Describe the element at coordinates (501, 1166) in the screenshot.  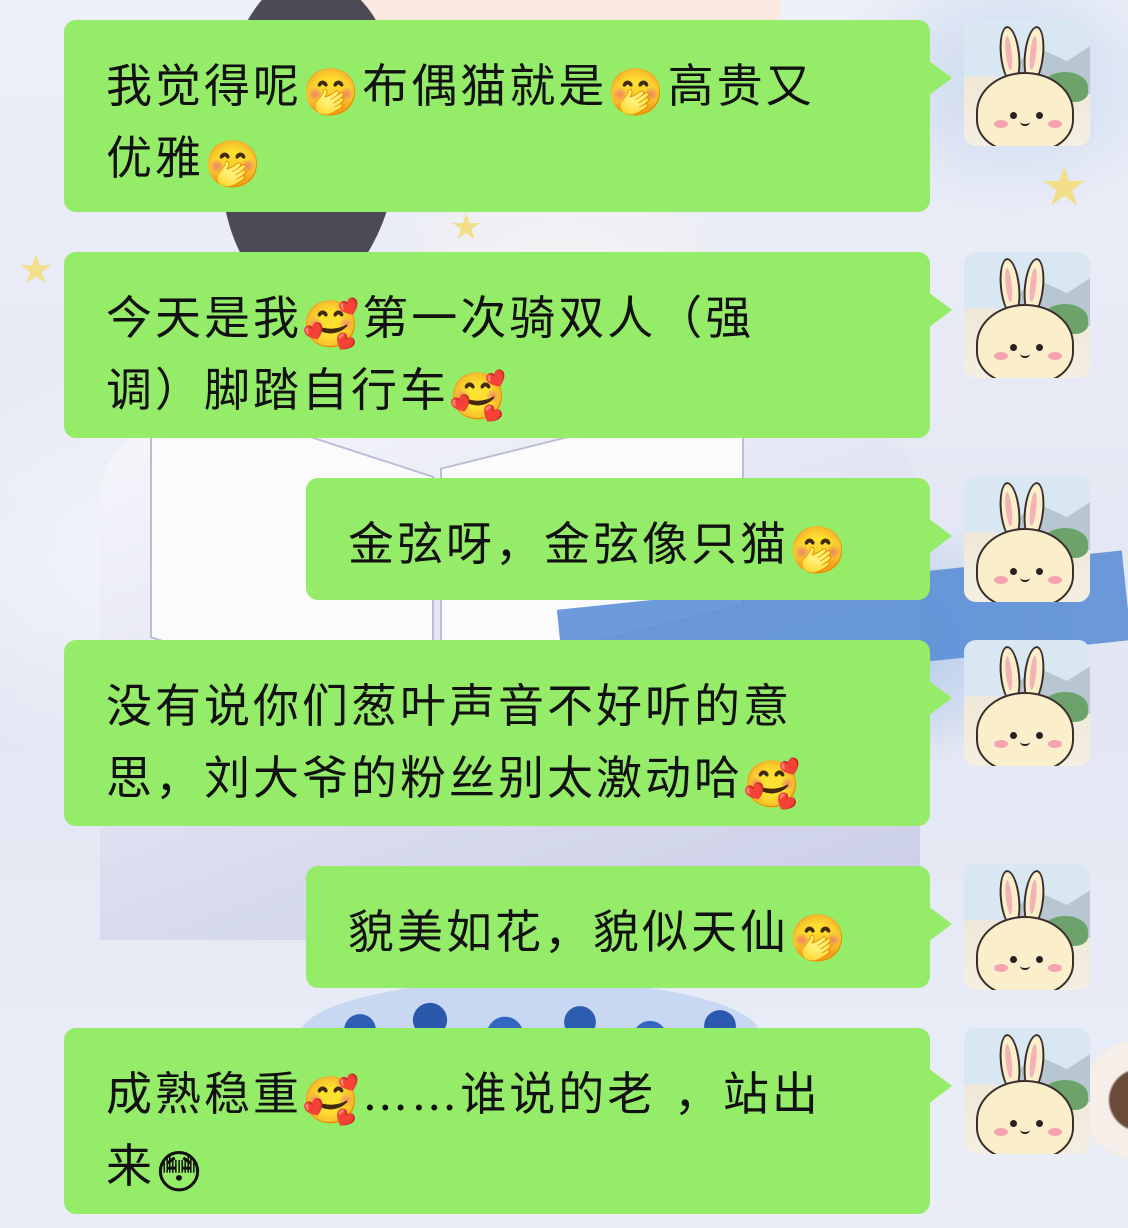
I see `message-line: 来😳` at that location.